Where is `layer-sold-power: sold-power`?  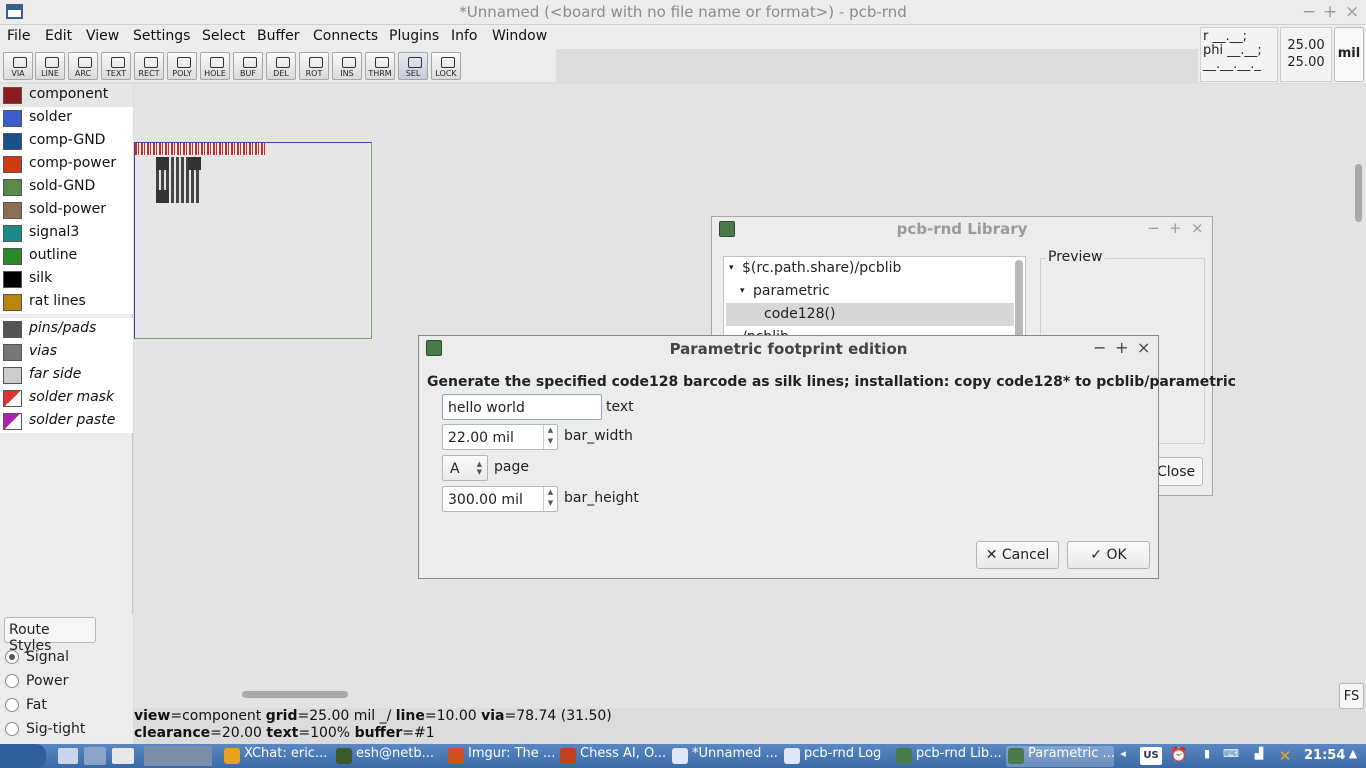
layer-sold-power: sold-power is located at coordinates (66, 210).